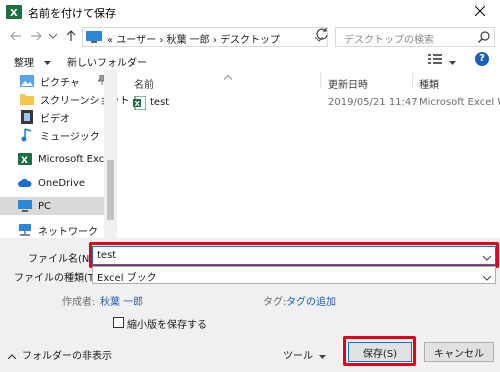 This screenshot has width=500, height=372. I want to click on sidebar-item-videos: ビデオ, so click(45, 117).